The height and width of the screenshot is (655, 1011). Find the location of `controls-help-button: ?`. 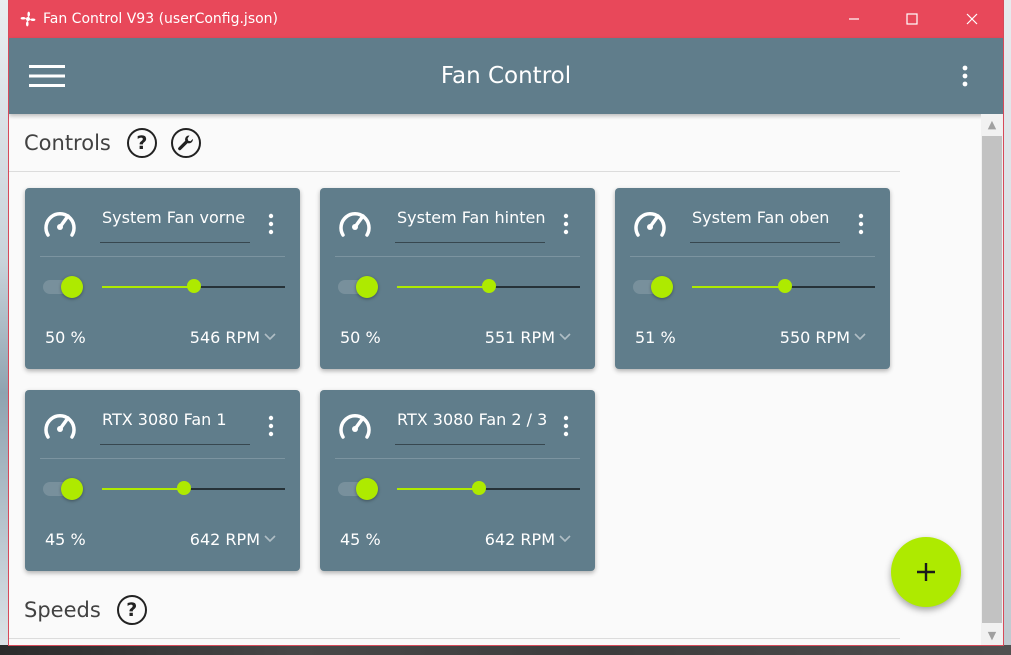

controls-help-button: ? is located at coordinates (141, 143).